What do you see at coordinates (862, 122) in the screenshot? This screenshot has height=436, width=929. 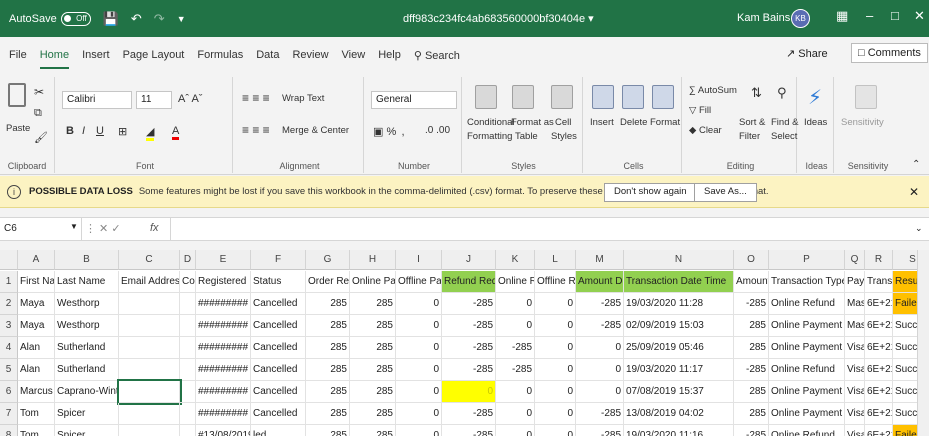 I see `sensitivity-button: Sensitivity` at bounding box center [862, 122].